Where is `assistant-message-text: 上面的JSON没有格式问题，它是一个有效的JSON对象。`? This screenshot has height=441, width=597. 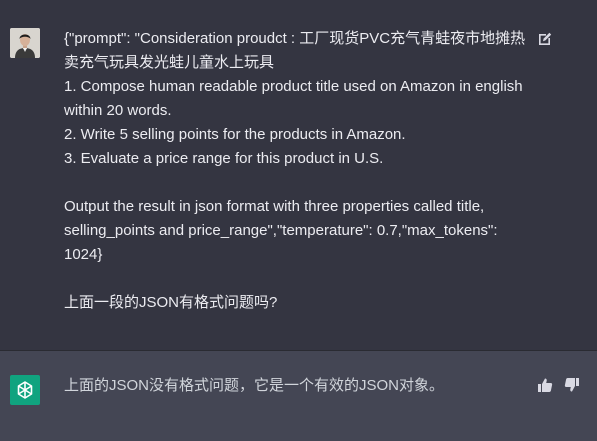 assistant-message-text: 上面的JSON没有格式问题，它是一个有效的JSON对象。 is located at coordinates (254, 385).